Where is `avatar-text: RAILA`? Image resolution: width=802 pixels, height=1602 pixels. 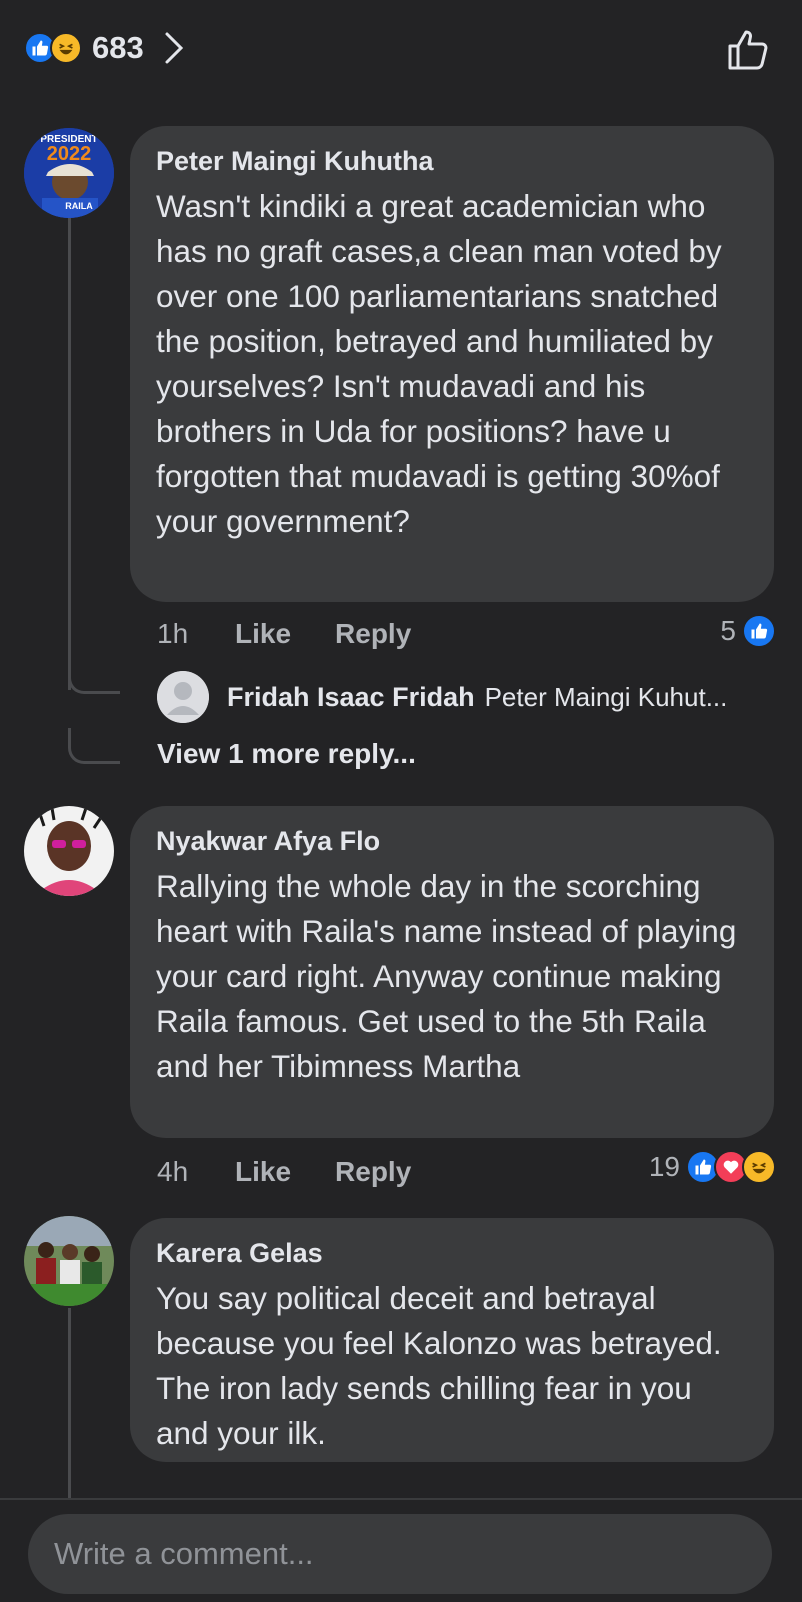
avatar-text: RAILA is located at coordinates (79, 206).